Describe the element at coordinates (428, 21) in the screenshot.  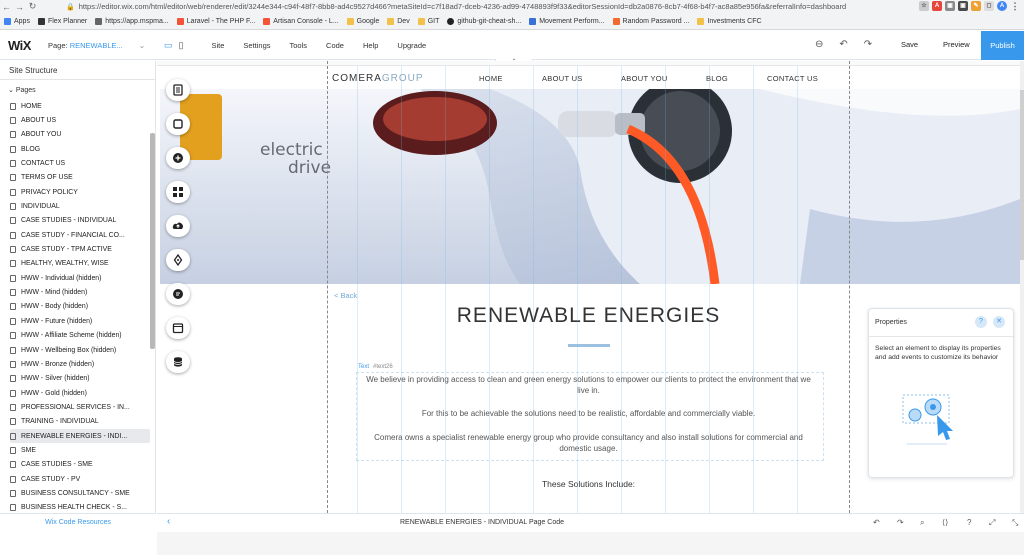
I see `bookmark-folder: GIT` at that location.